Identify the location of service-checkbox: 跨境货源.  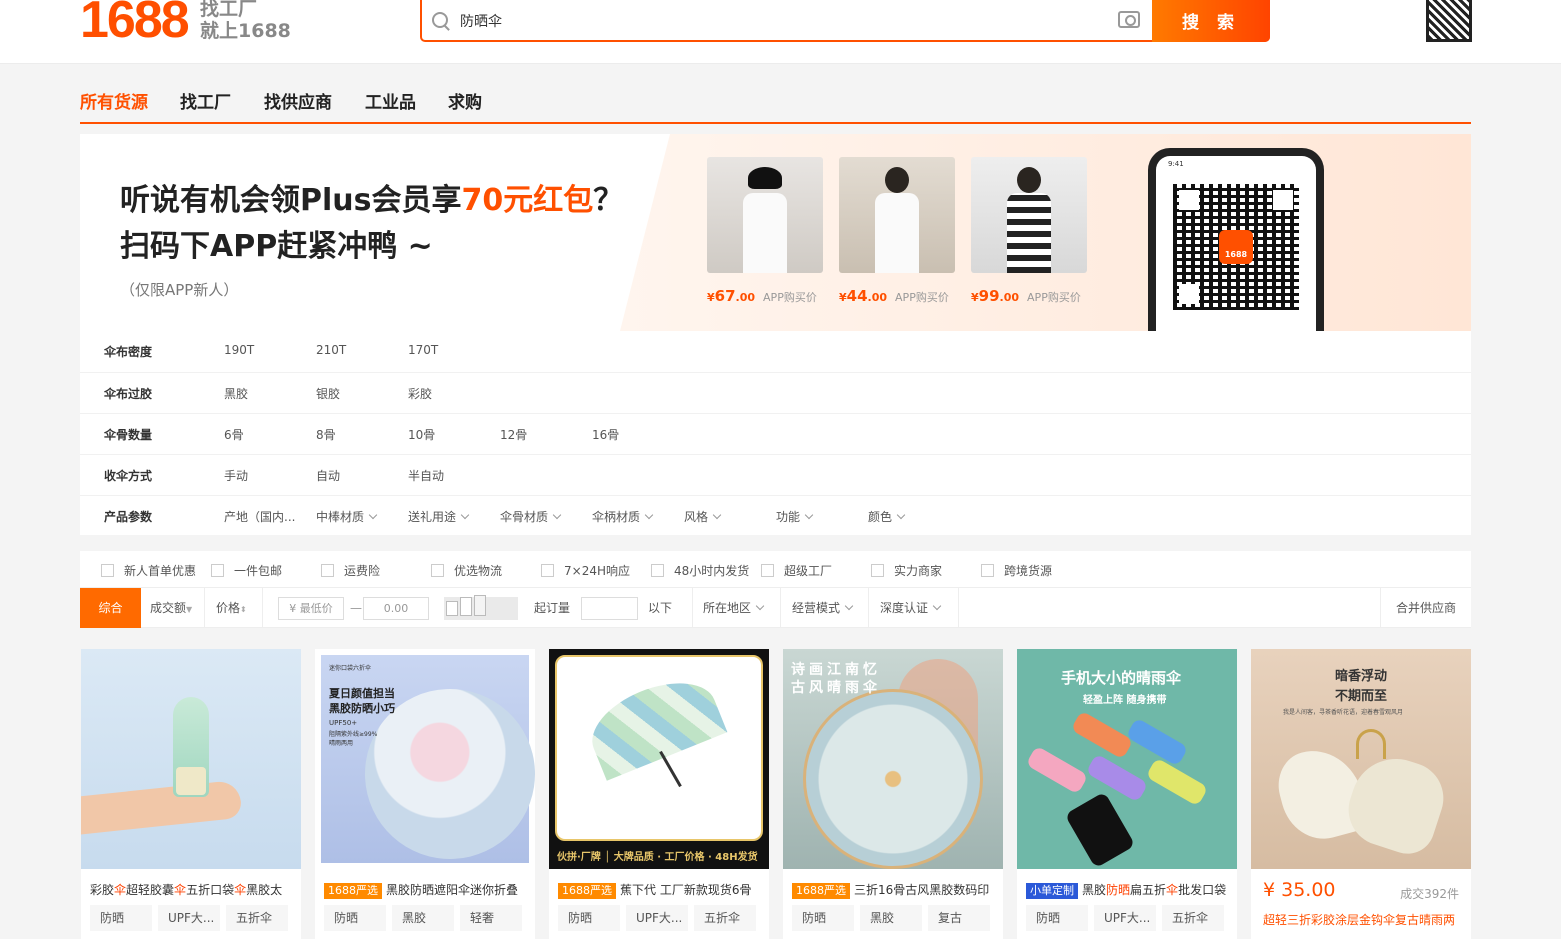
(1016, 570).